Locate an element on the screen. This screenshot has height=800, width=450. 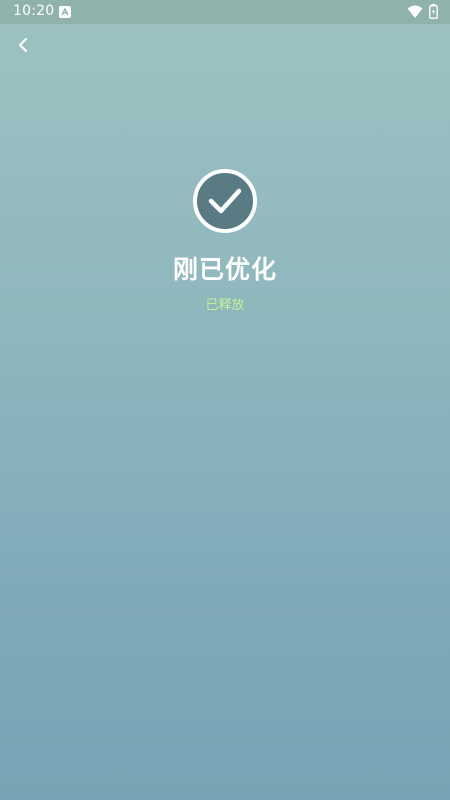
status-icons is located at coordinates (422, 13).